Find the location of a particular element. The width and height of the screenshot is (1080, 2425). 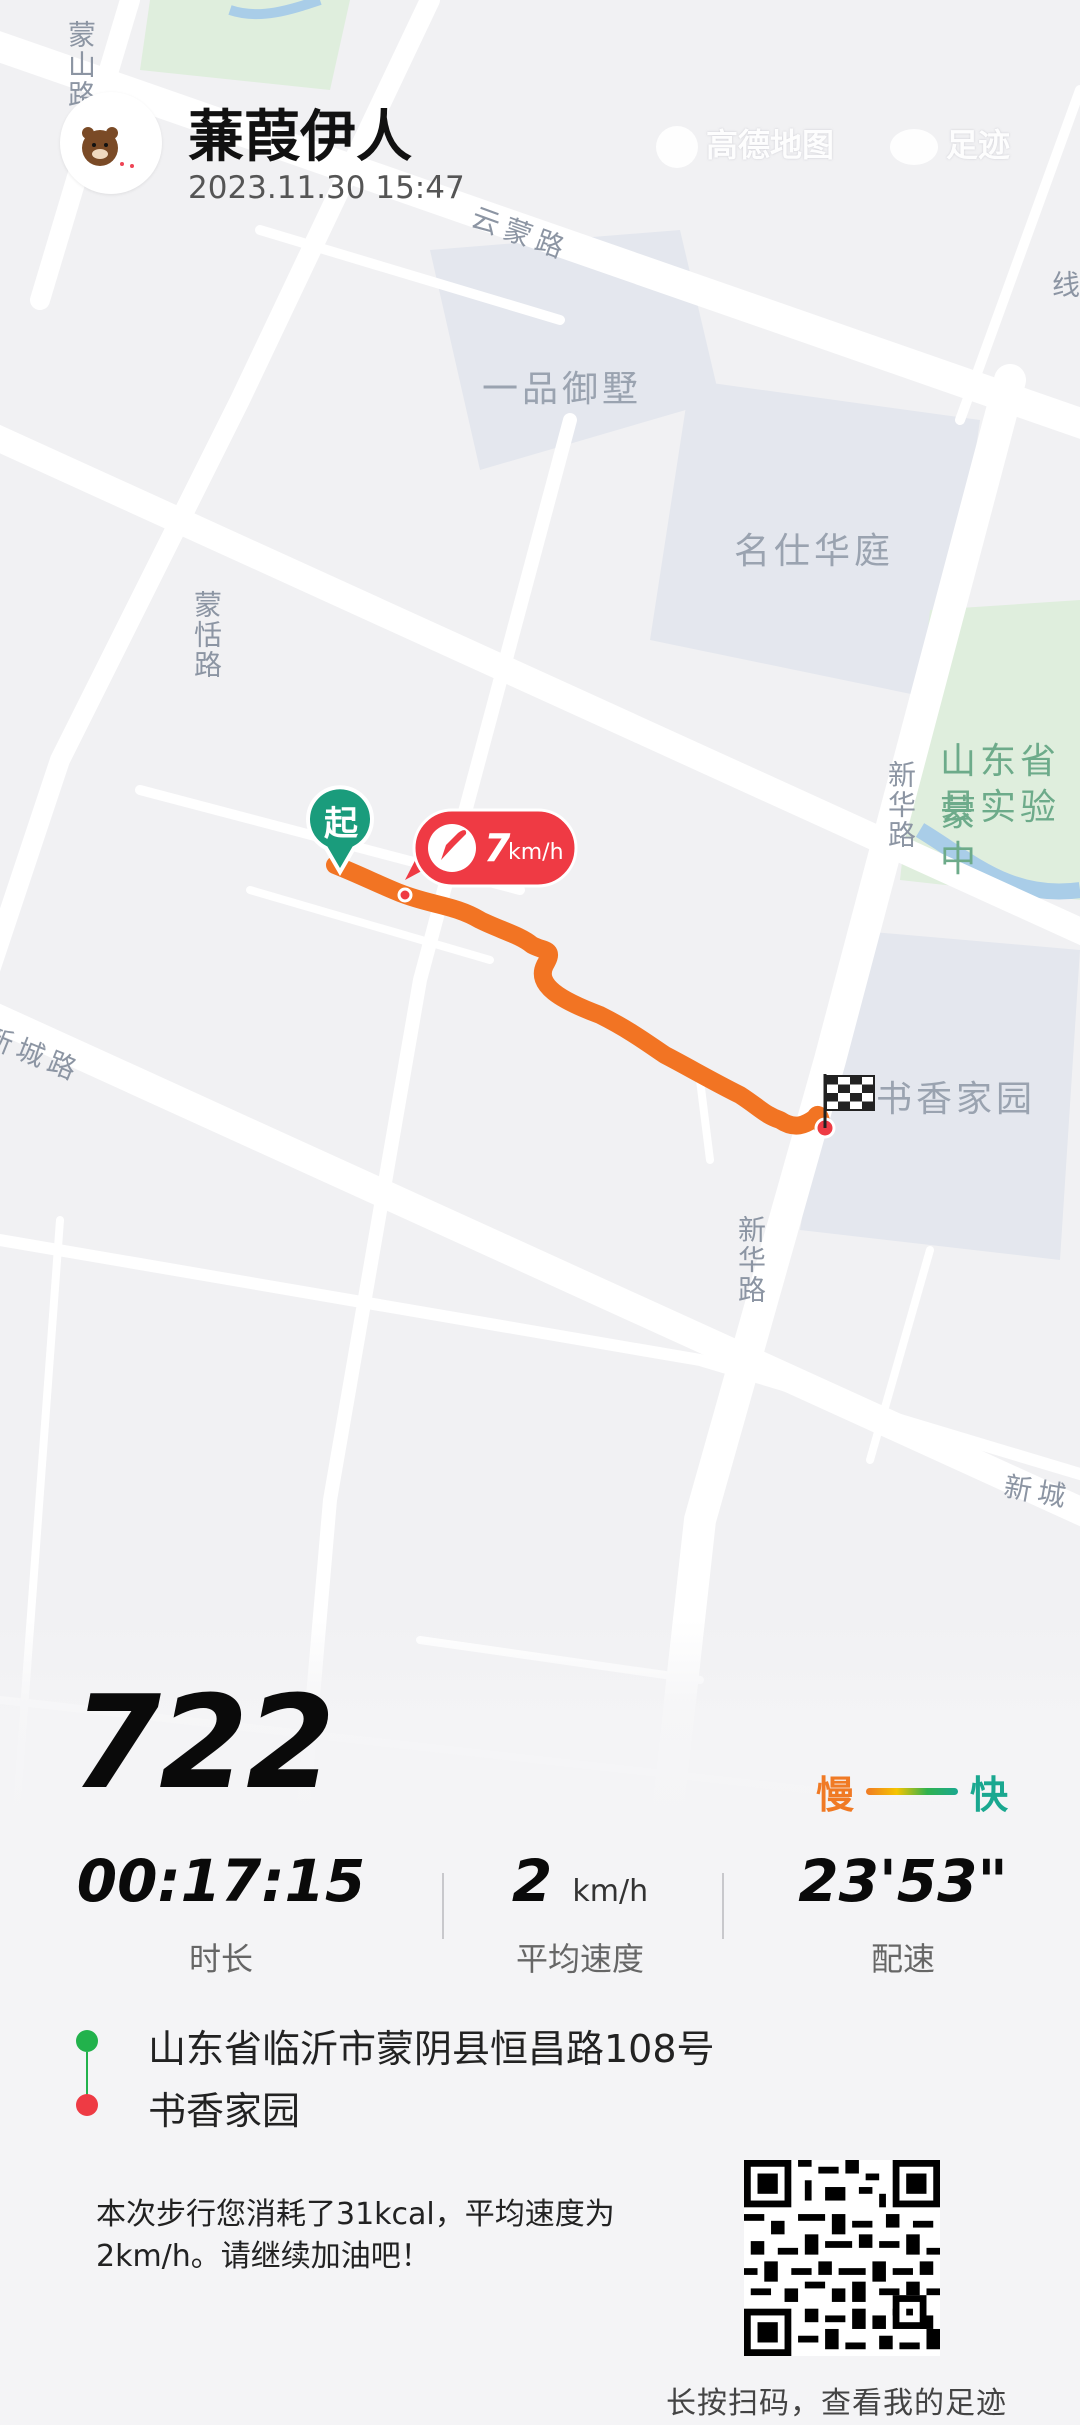

duration-value: 00:17:15 is located at coordinates (221, 1881).